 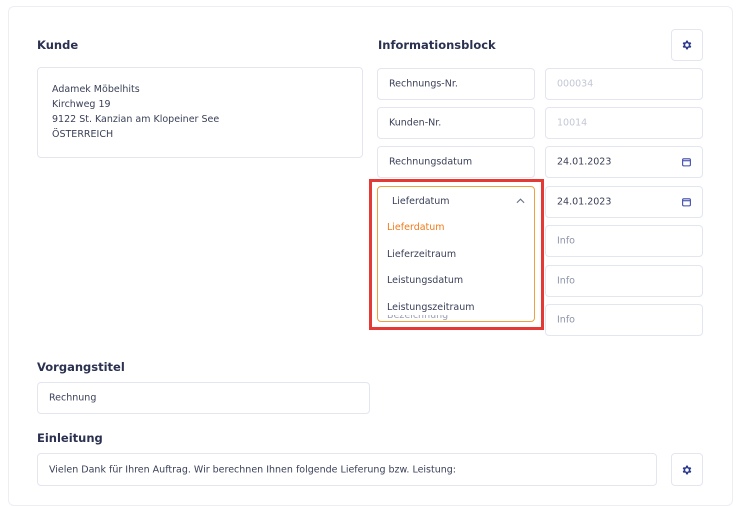 What do you see at coordinates (203, 398) in the screenshot?
I see `title-input: Rechnung` at bounding box center [203, 398].